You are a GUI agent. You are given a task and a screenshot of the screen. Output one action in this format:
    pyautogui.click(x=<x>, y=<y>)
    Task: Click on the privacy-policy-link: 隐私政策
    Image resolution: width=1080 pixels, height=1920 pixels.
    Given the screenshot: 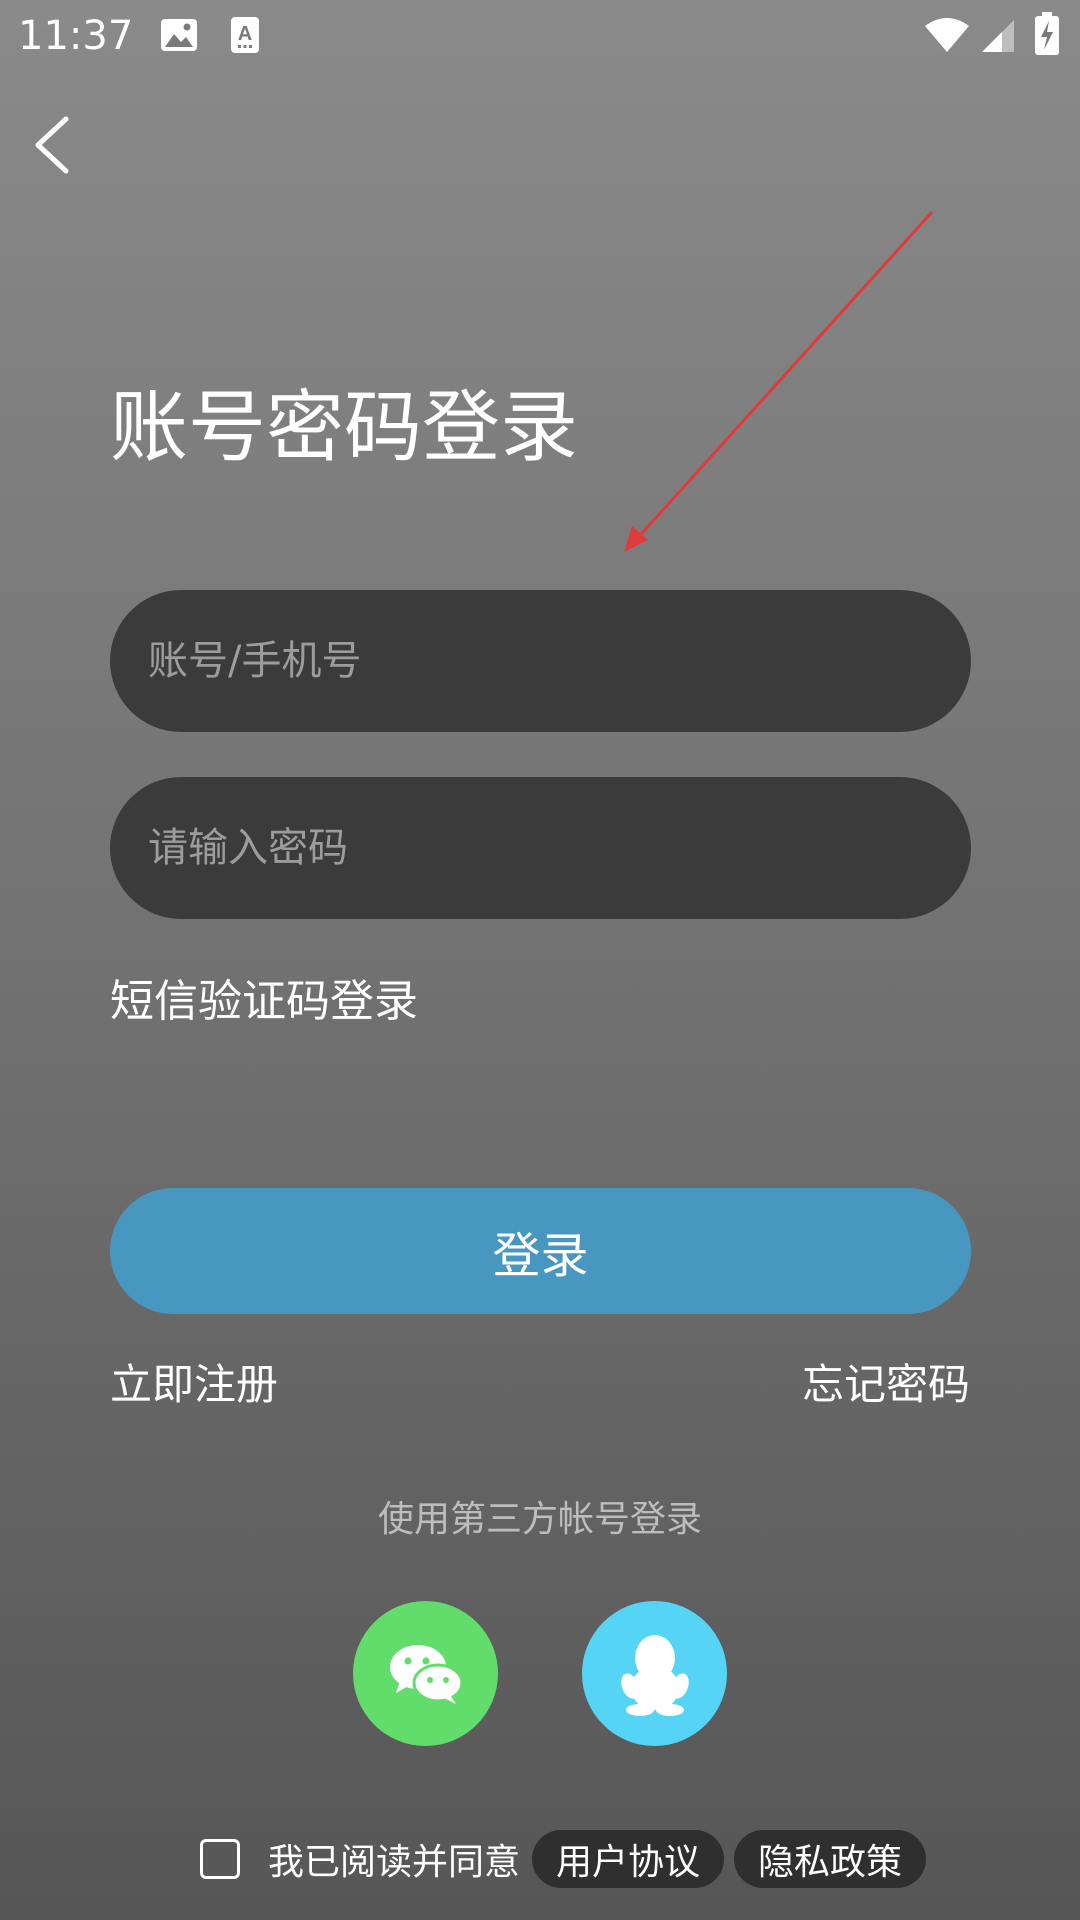 What is the action you would take?
    pyautogui.click(x=830, y=1859)
    